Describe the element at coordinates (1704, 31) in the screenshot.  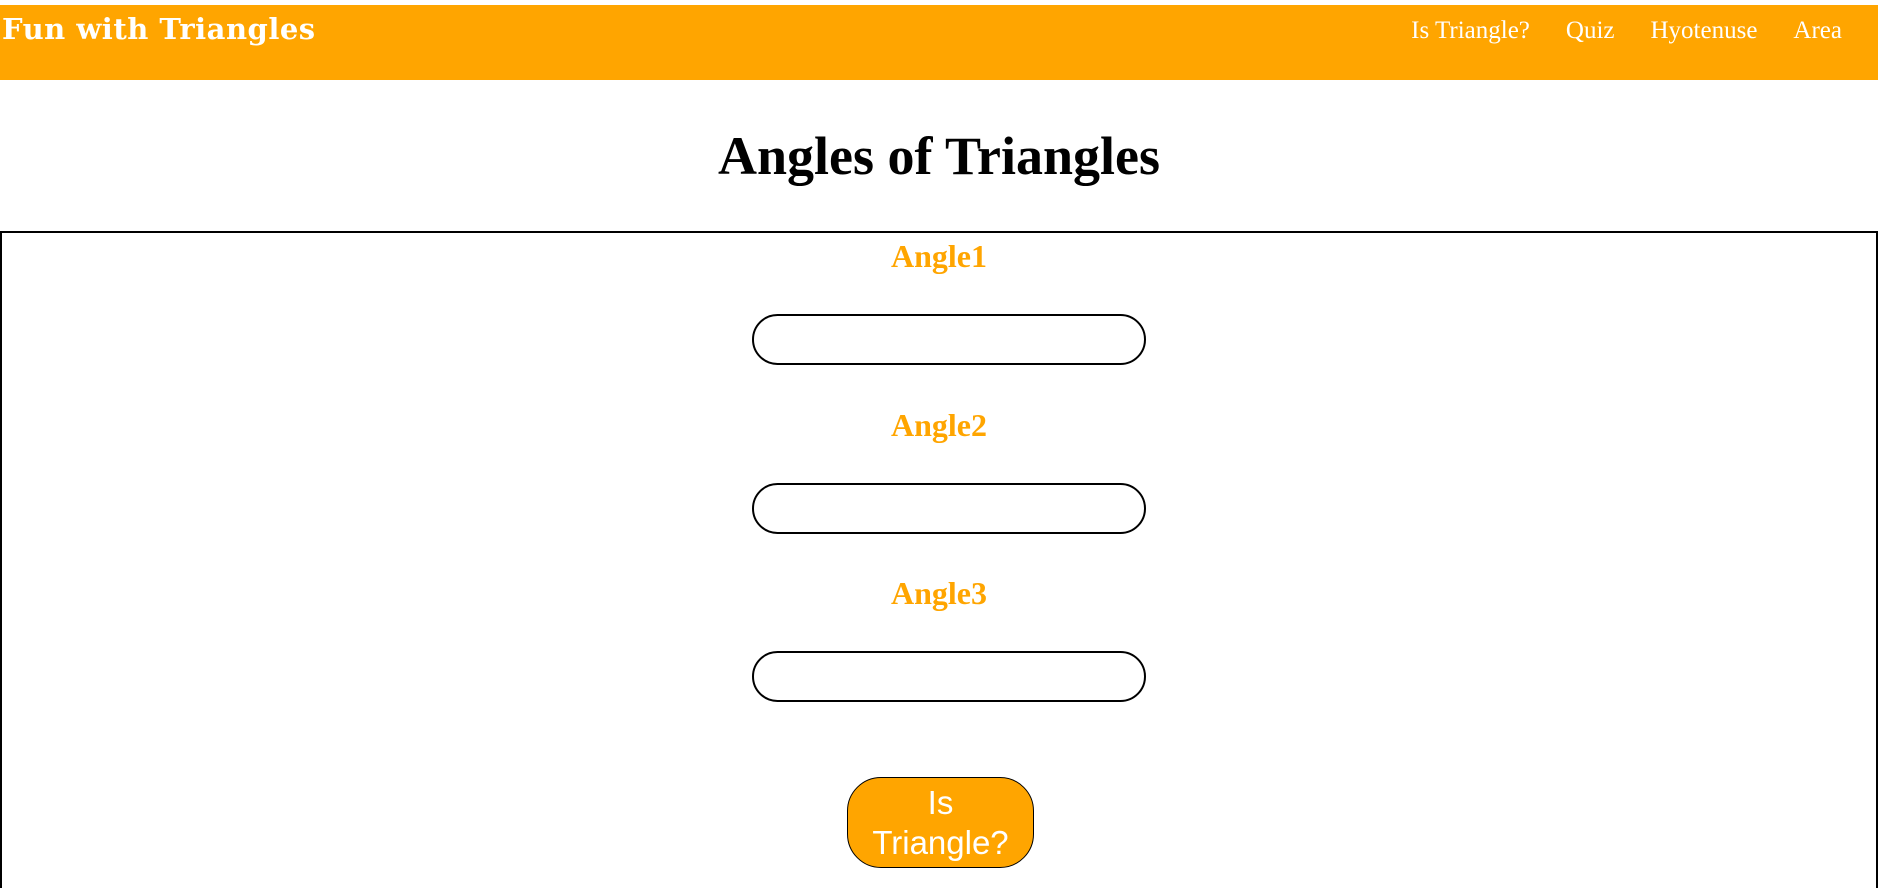
I see `nav-link-hypotenuse: Hyotenuse` at that location.